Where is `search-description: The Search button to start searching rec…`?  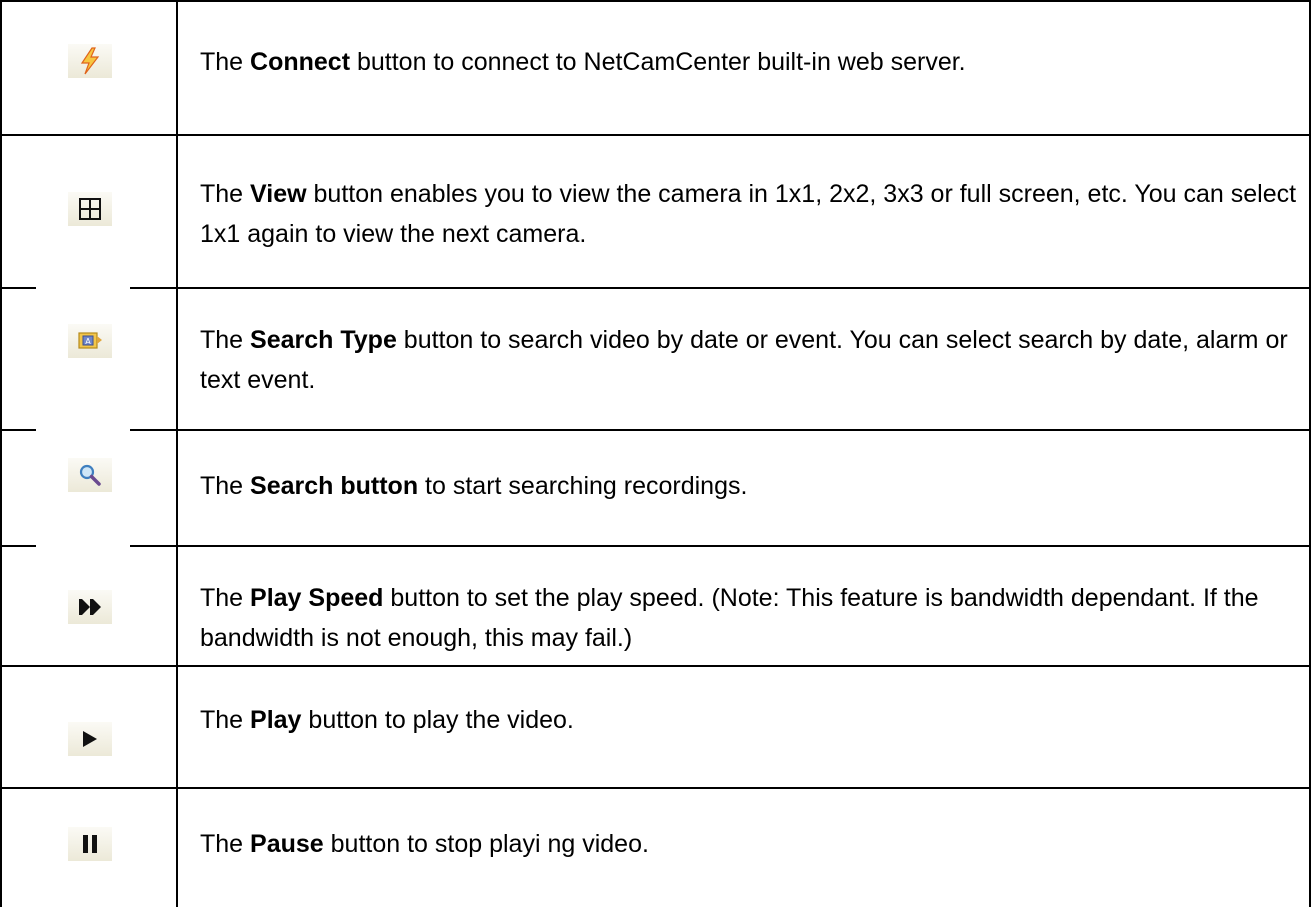 search-description: The Search button to start searching rec… is located at coordinates (750, 486).